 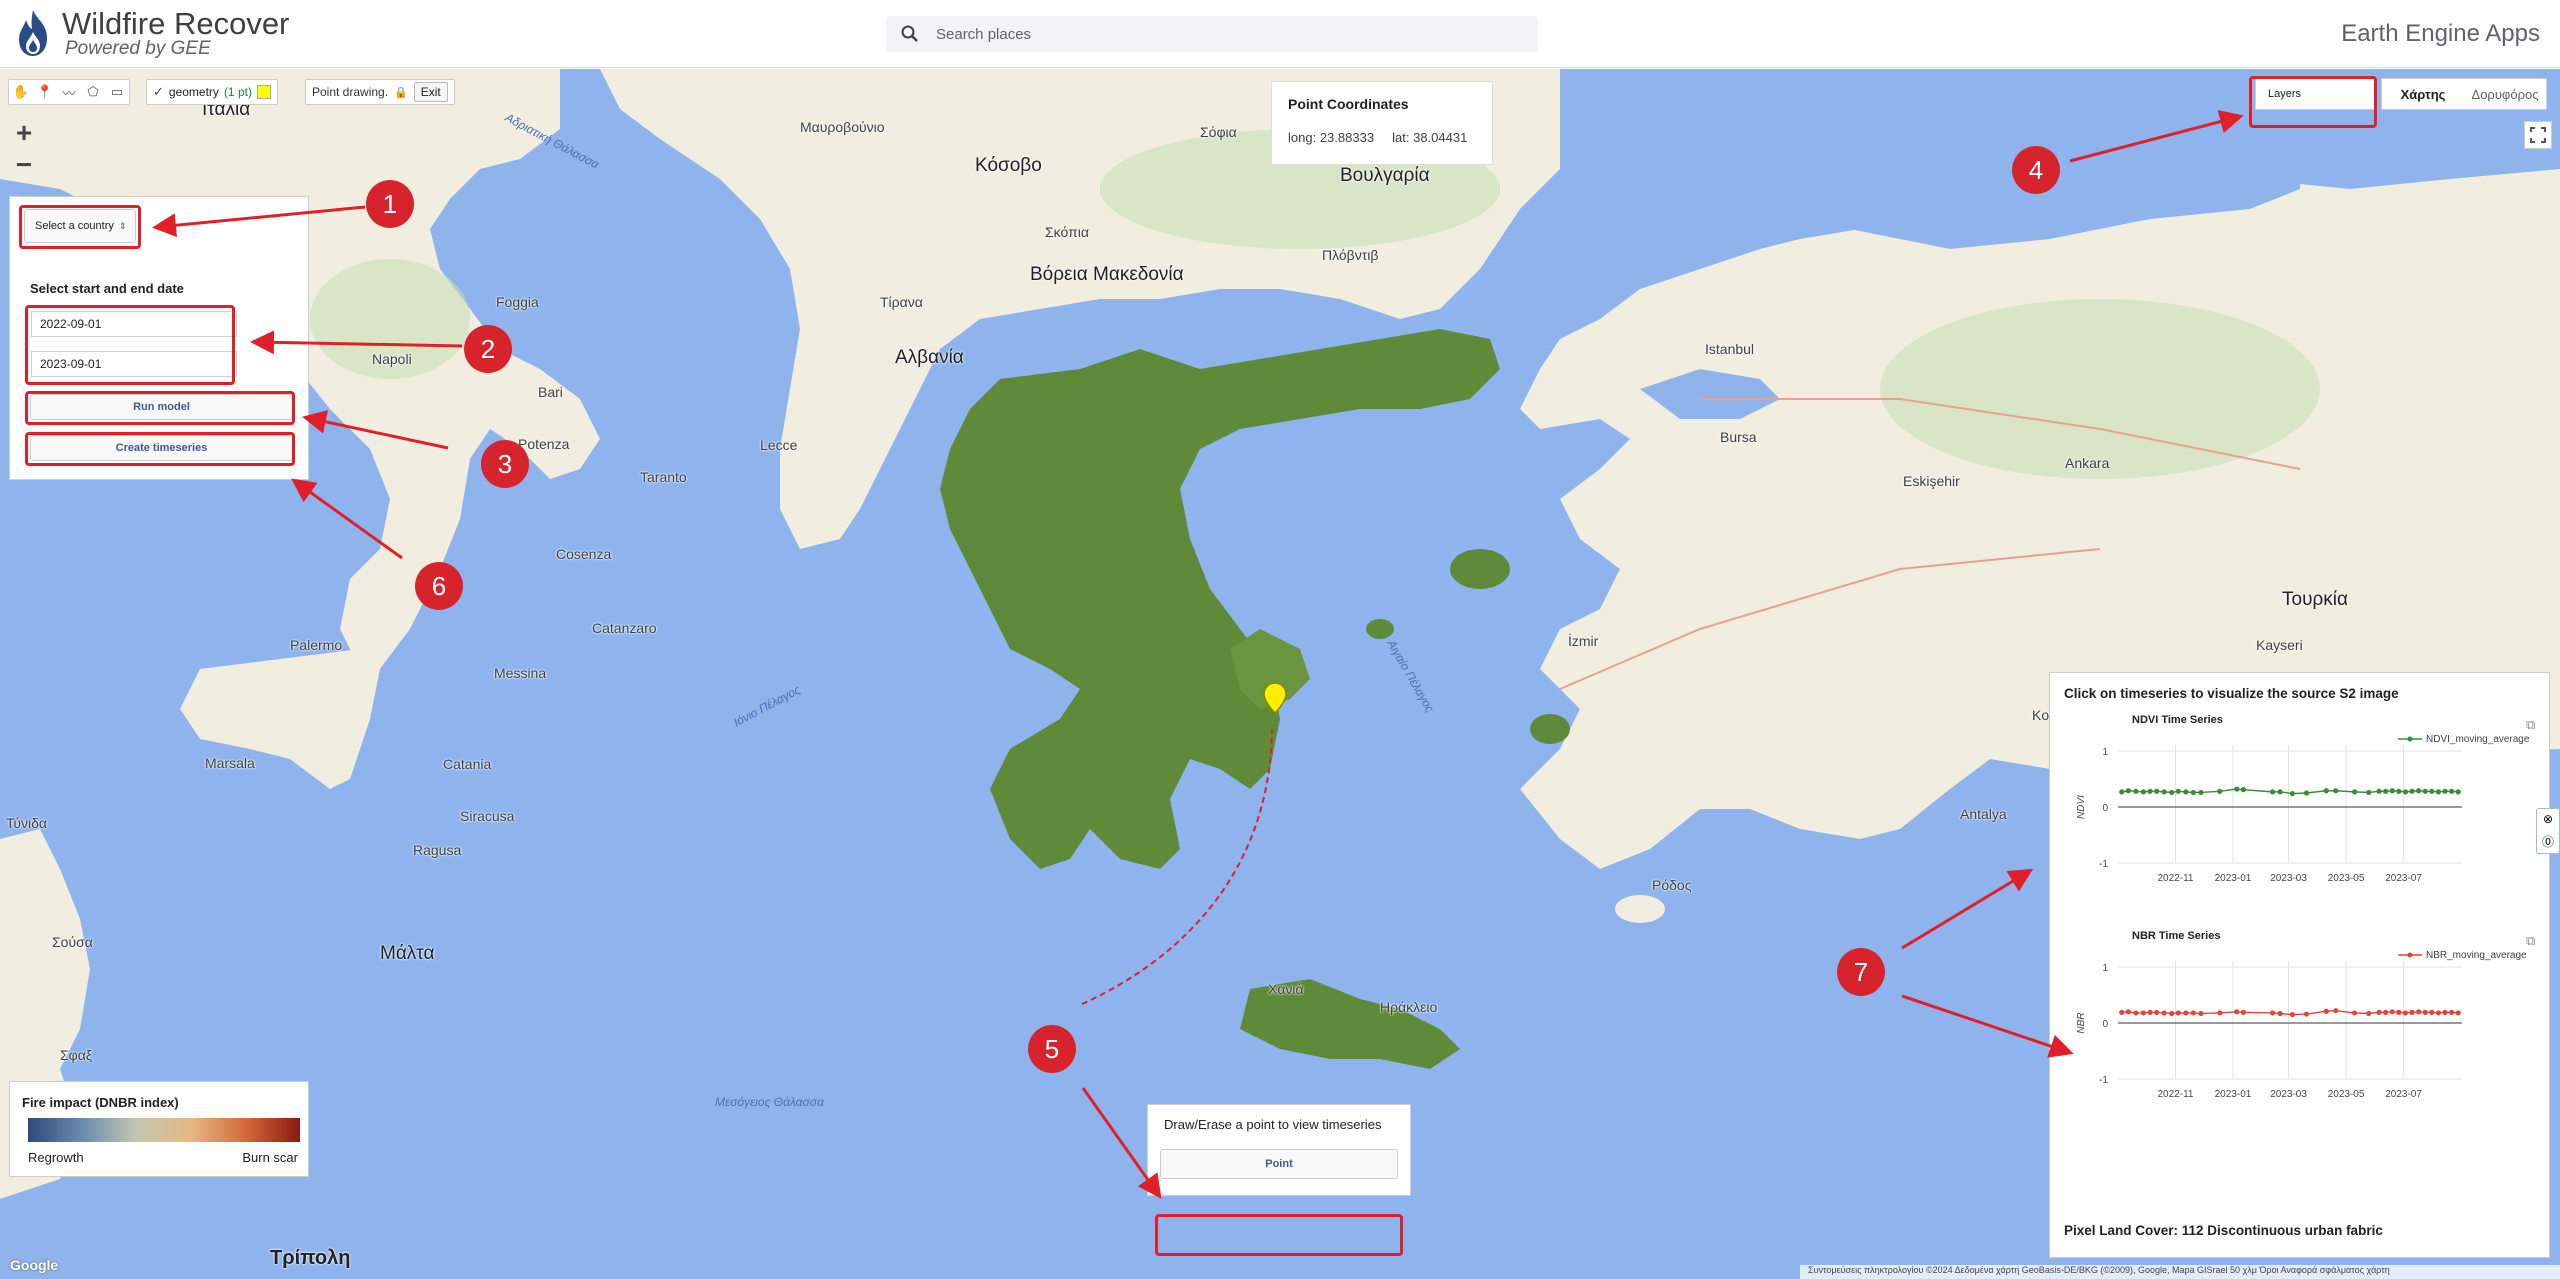 I want to click on annotation-marker: 1, so click(x=390, y=204).